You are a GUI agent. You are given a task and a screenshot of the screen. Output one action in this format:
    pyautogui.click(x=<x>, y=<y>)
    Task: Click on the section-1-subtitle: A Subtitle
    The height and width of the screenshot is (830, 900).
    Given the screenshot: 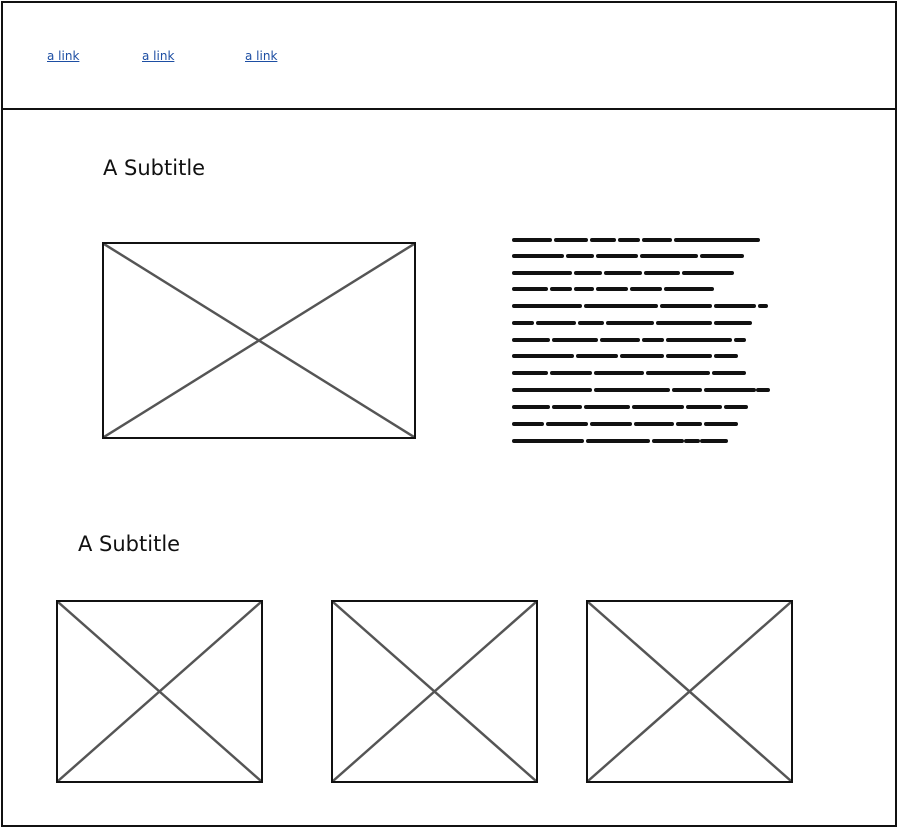 What is the action you would take?
    pyautogui.click(x=154, y=168)
    